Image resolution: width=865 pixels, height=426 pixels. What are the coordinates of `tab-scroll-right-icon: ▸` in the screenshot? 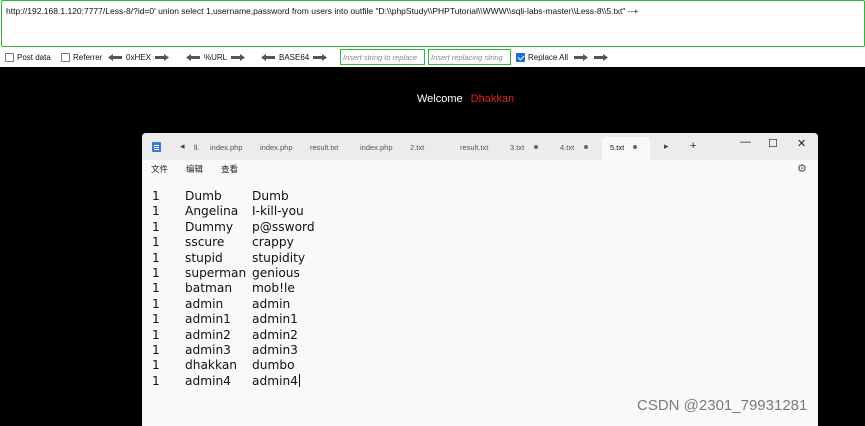 It's located at (666, 146).